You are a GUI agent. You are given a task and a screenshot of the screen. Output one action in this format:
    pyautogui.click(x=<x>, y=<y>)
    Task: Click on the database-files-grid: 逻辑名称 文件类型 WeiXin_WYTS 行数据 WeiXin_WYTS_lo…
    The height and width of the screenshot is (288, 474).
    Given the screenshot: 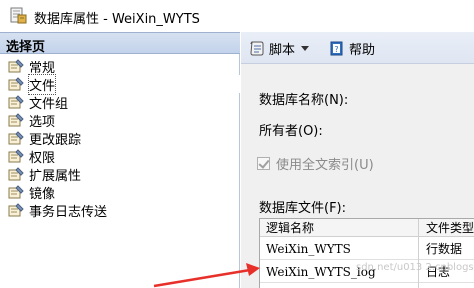 What is the action you would take?
    pyautogui.click(x=366, y=253)
    